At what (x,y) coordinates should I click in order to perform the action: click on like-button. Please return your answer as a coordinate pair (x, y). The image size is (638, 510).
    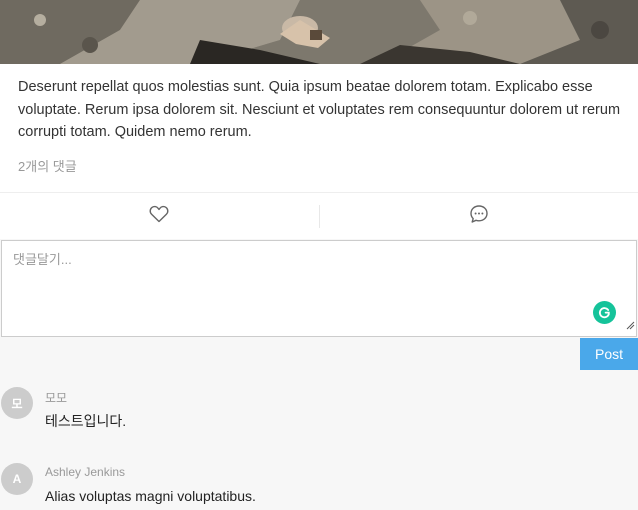
    Looking at the image, I should click on (159, 216).